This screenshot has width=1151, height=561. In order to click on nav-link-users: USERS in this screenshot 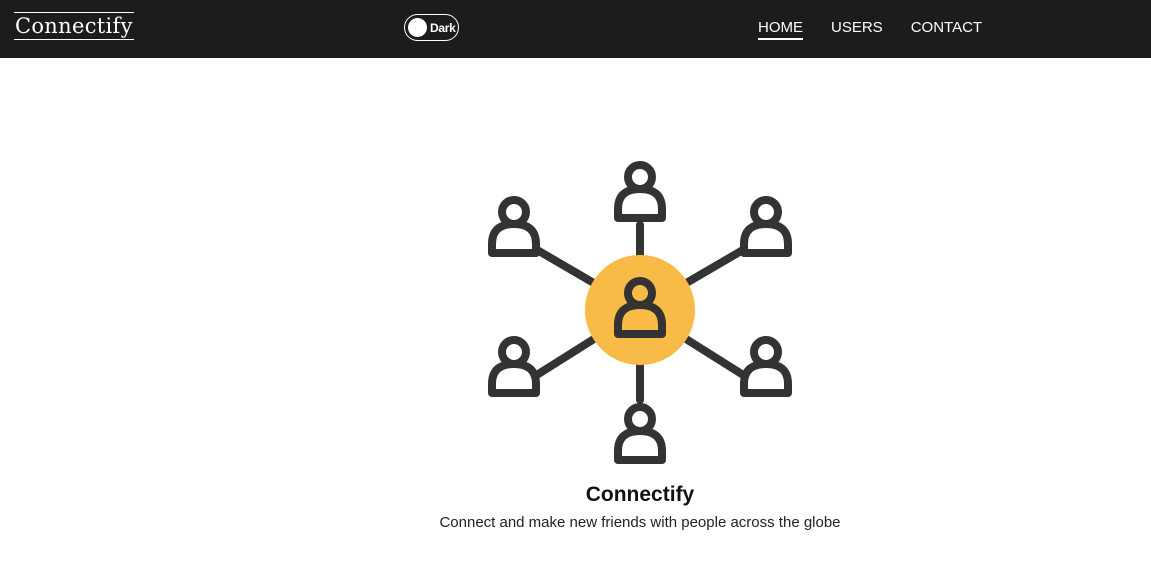, I will do `click(857, 29)`.